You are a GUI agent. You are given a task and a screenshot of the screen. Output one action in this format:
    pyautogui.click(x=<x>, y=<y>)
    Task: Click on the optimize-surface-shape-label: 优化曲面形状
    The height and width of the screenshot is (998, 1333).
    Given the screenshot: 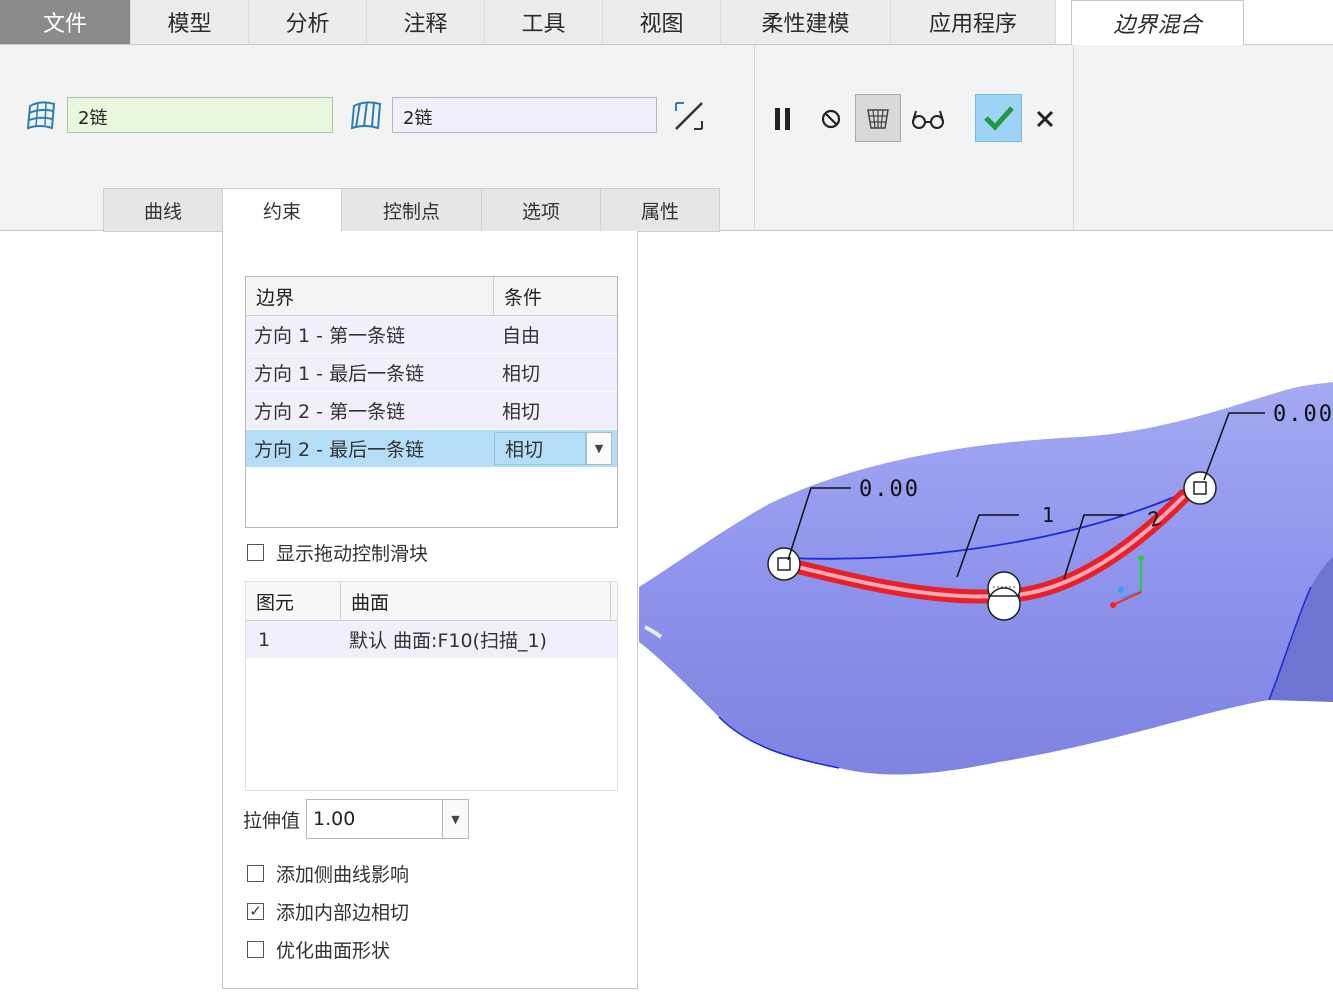 What is the action you would take?
    pyautogui.click(x=333, y=950)
    